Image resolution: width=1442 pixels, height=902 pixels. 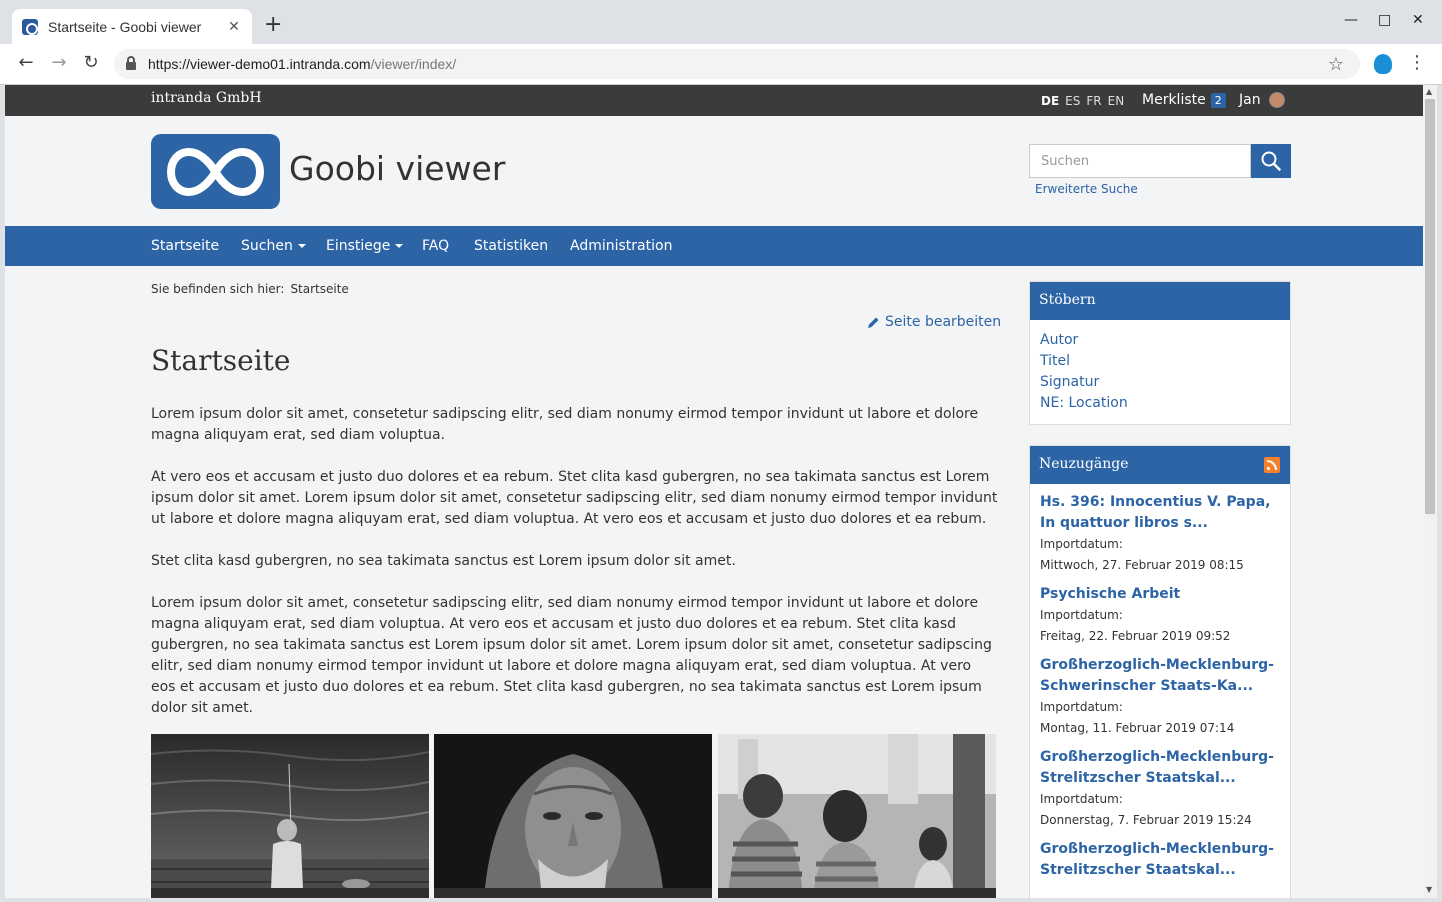 I want to click on new-items-widget-header: Neuzugänge, so click(x=1160, y=465).